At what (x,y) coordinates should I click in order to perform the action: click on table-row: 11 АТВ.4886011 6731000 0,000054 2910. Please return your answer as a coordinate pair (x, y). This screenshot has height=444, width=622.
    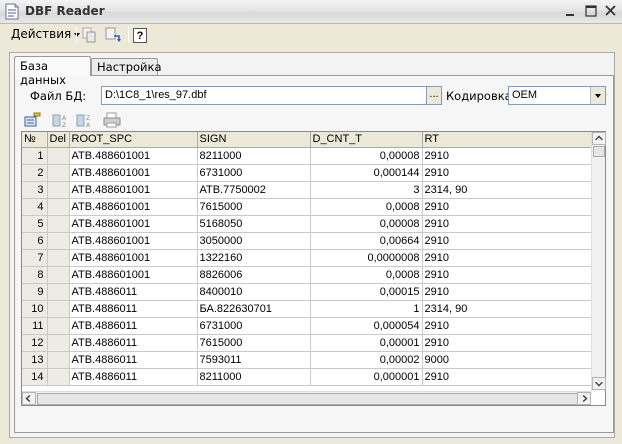
    Looking at the image, I should click on (307, 326).